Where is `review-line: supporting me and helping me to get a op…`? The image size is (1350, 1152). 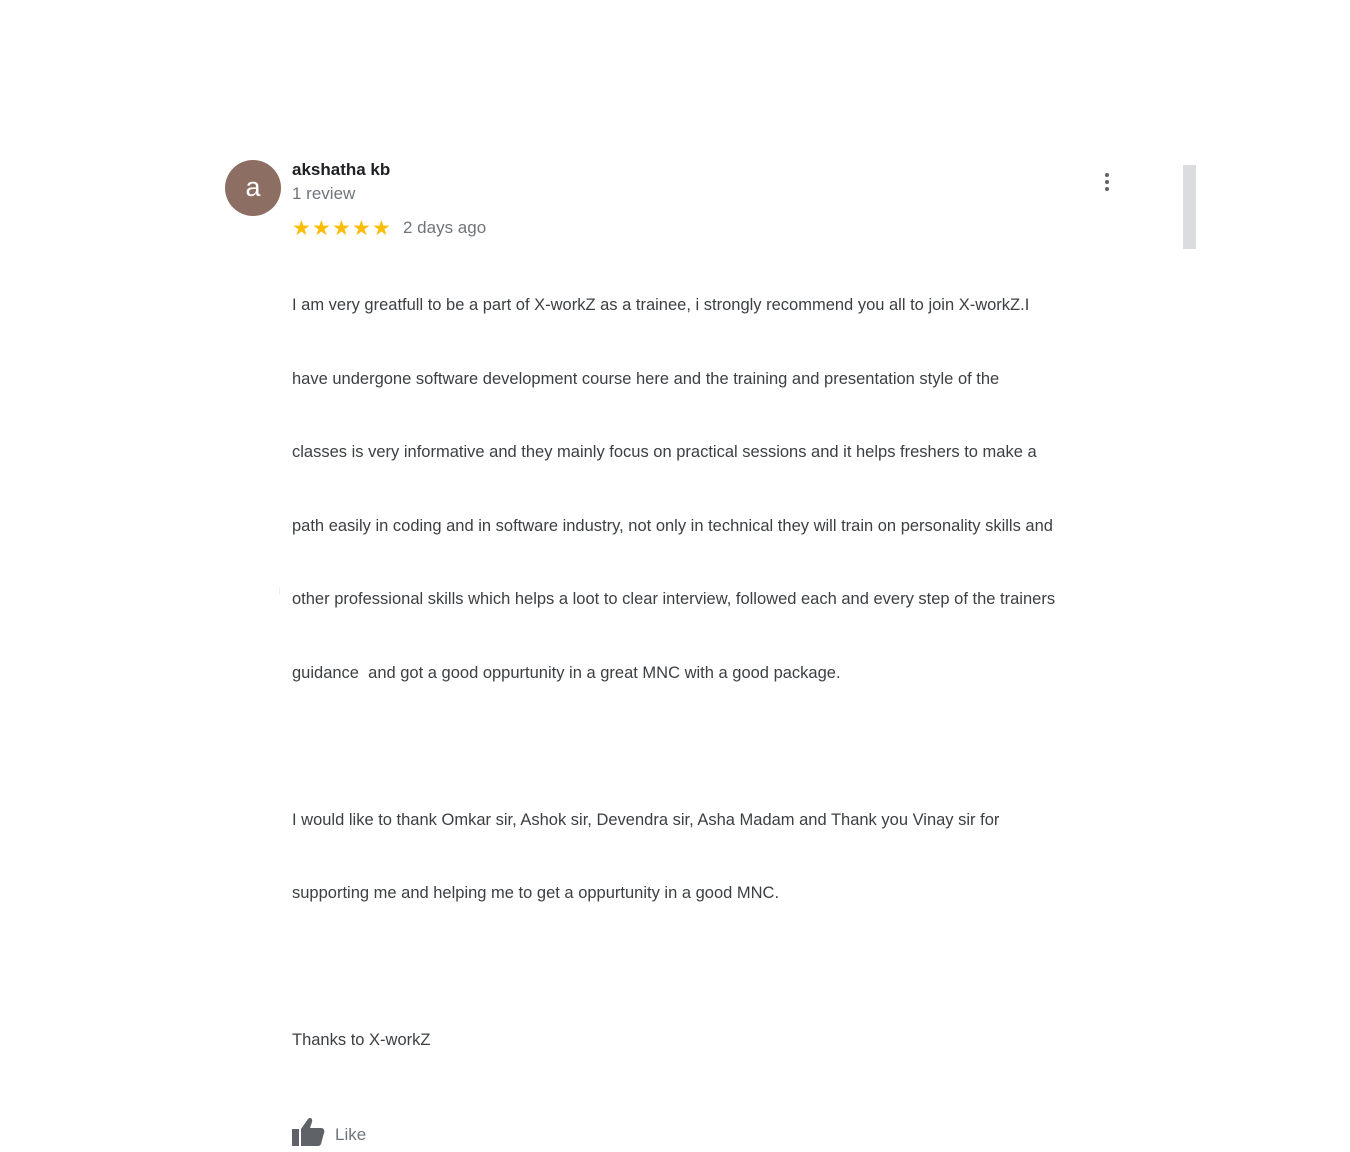 review-line: supporting me and helping me to get a op… is located at coordinates (536, 893).